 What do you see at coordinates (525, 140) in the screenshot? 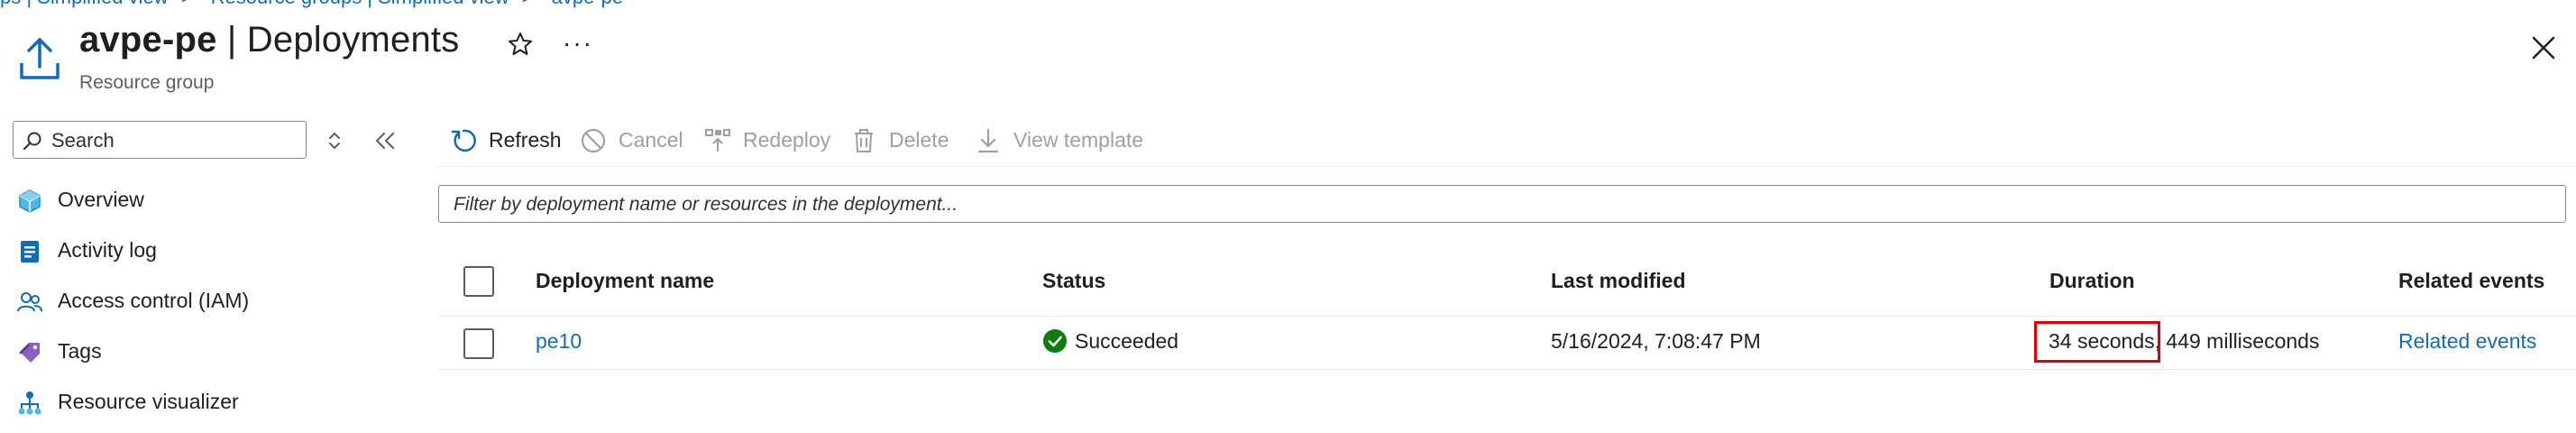
I see `refresh-label: Refresh` at bounding box center [525, 140].